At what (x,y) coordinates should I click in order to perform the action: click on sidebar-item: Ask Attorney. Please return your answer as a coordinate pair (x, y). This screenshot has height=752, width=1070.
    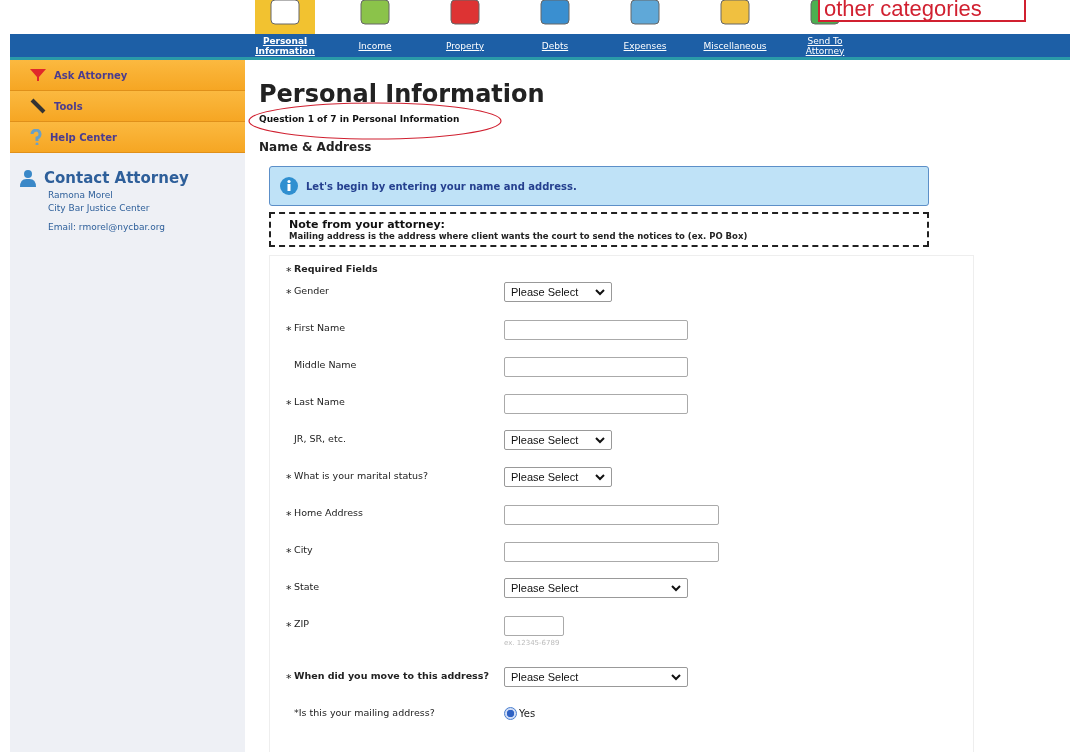
    Looking at the image, I should click on (127, 75).